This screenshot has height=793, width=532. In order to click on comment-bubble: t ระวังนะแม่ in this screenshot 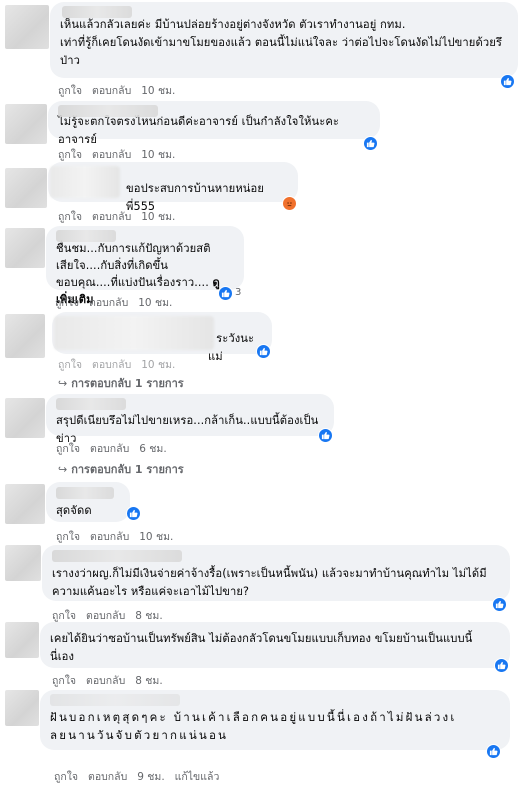, I will do `click(162, 337)`.